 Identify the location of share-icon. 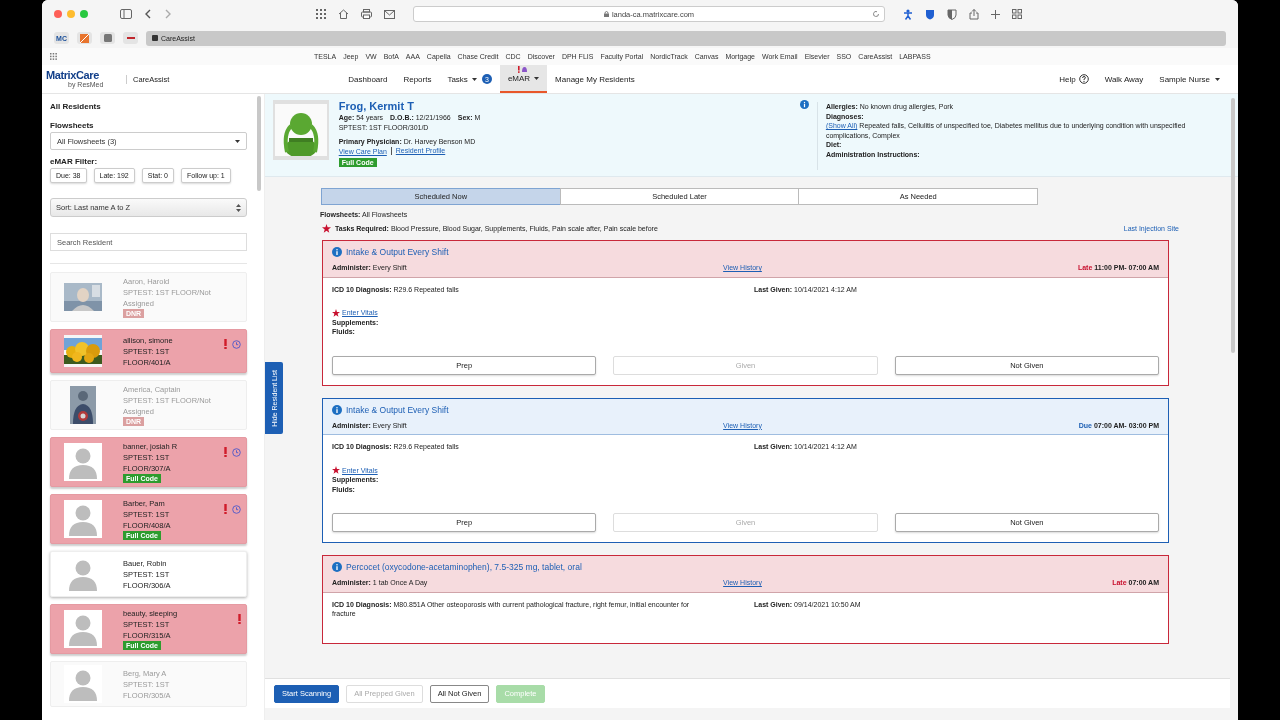
(974, 14).